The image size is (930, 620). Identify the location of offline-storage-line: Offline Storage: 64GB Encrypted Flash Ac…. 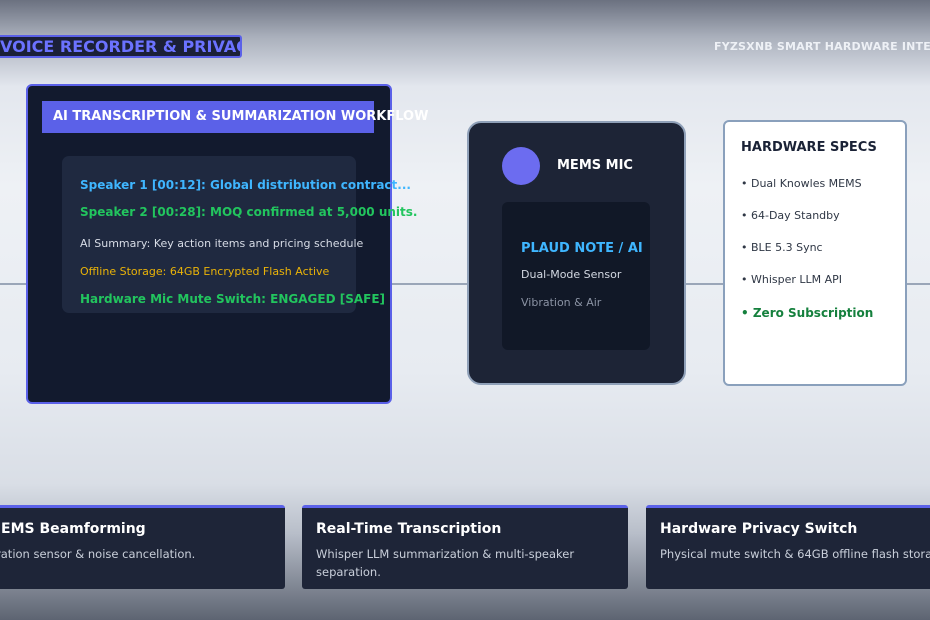
(205, 271).